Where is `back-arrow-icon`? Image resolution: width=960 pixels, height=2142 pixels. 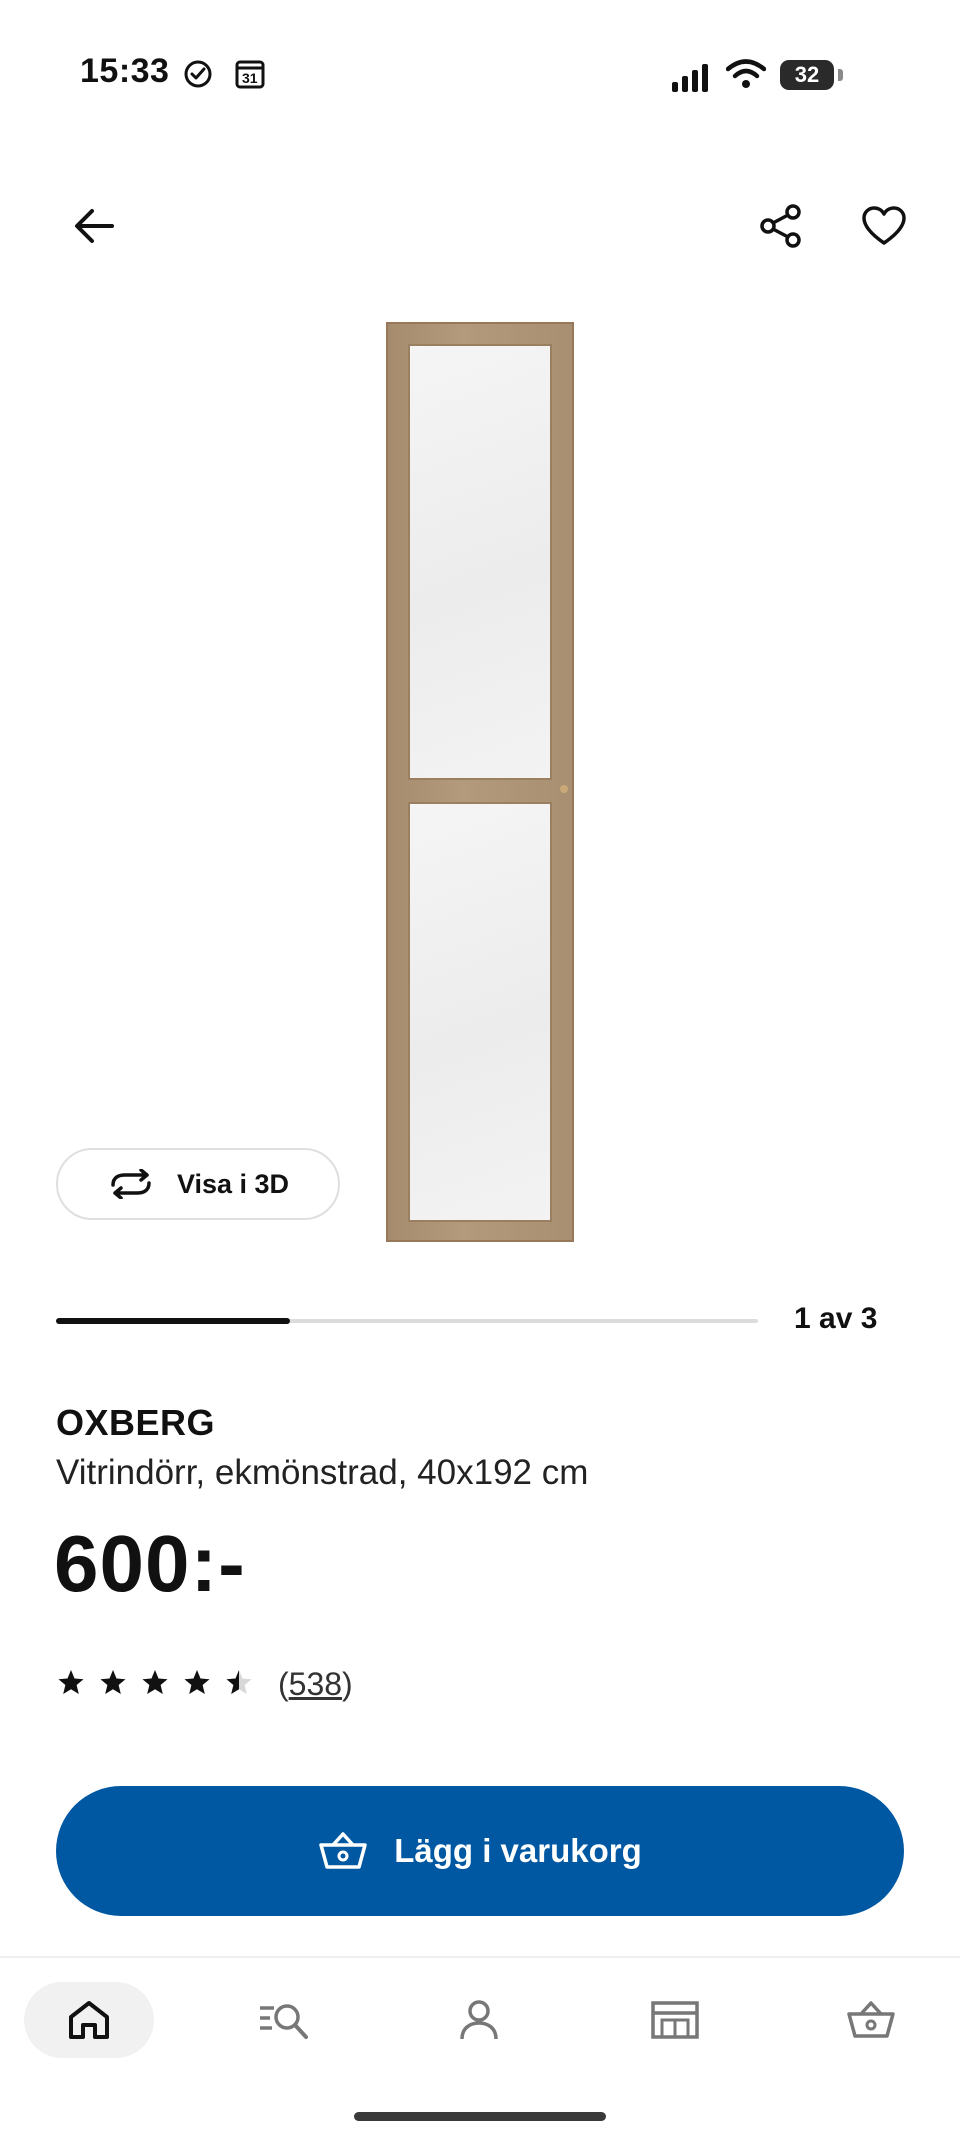
back-arrow-icon is located at coordinates (94, 226).